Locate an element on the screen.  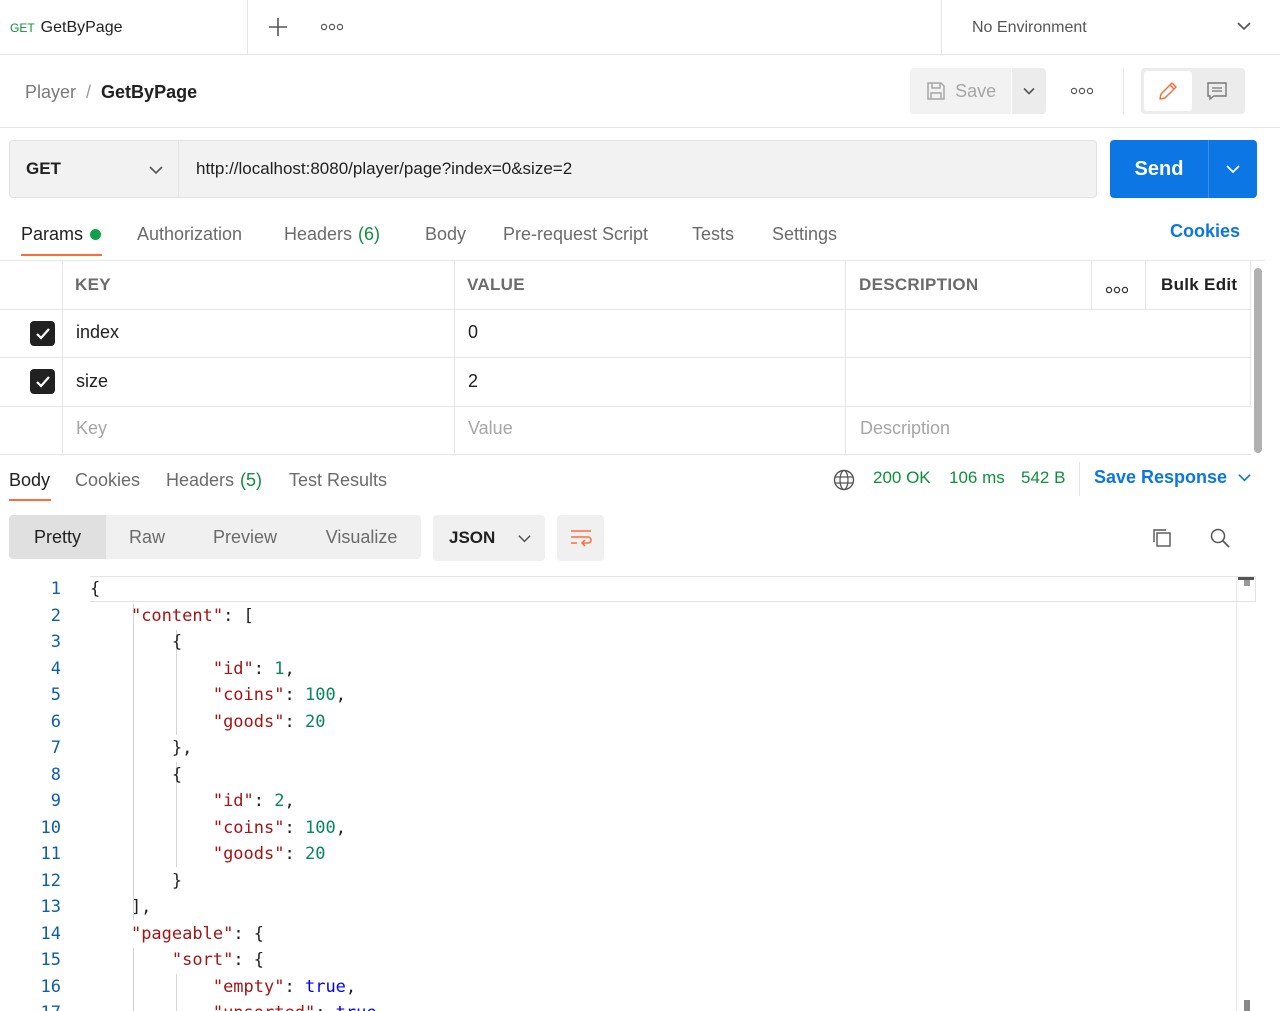
line-number: 10 is located at coordinates (50, 827).